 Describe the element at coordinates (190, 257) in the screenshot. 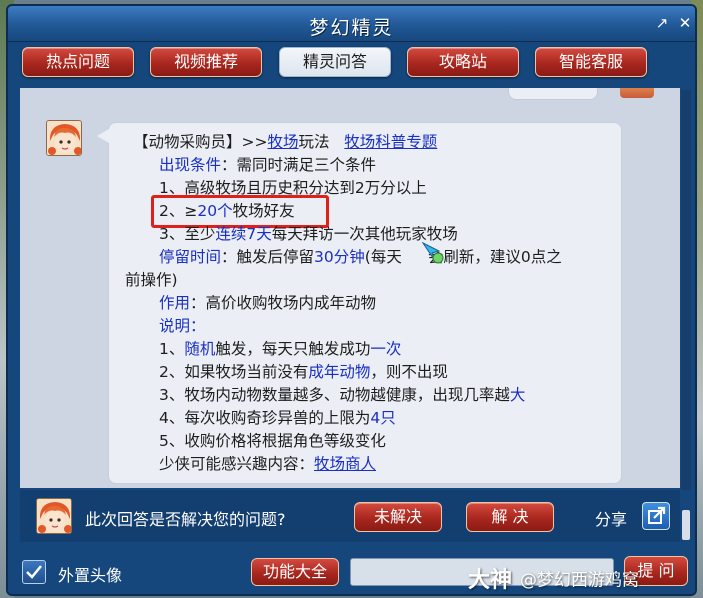

I see `stay-label: 停留时间` at that location.